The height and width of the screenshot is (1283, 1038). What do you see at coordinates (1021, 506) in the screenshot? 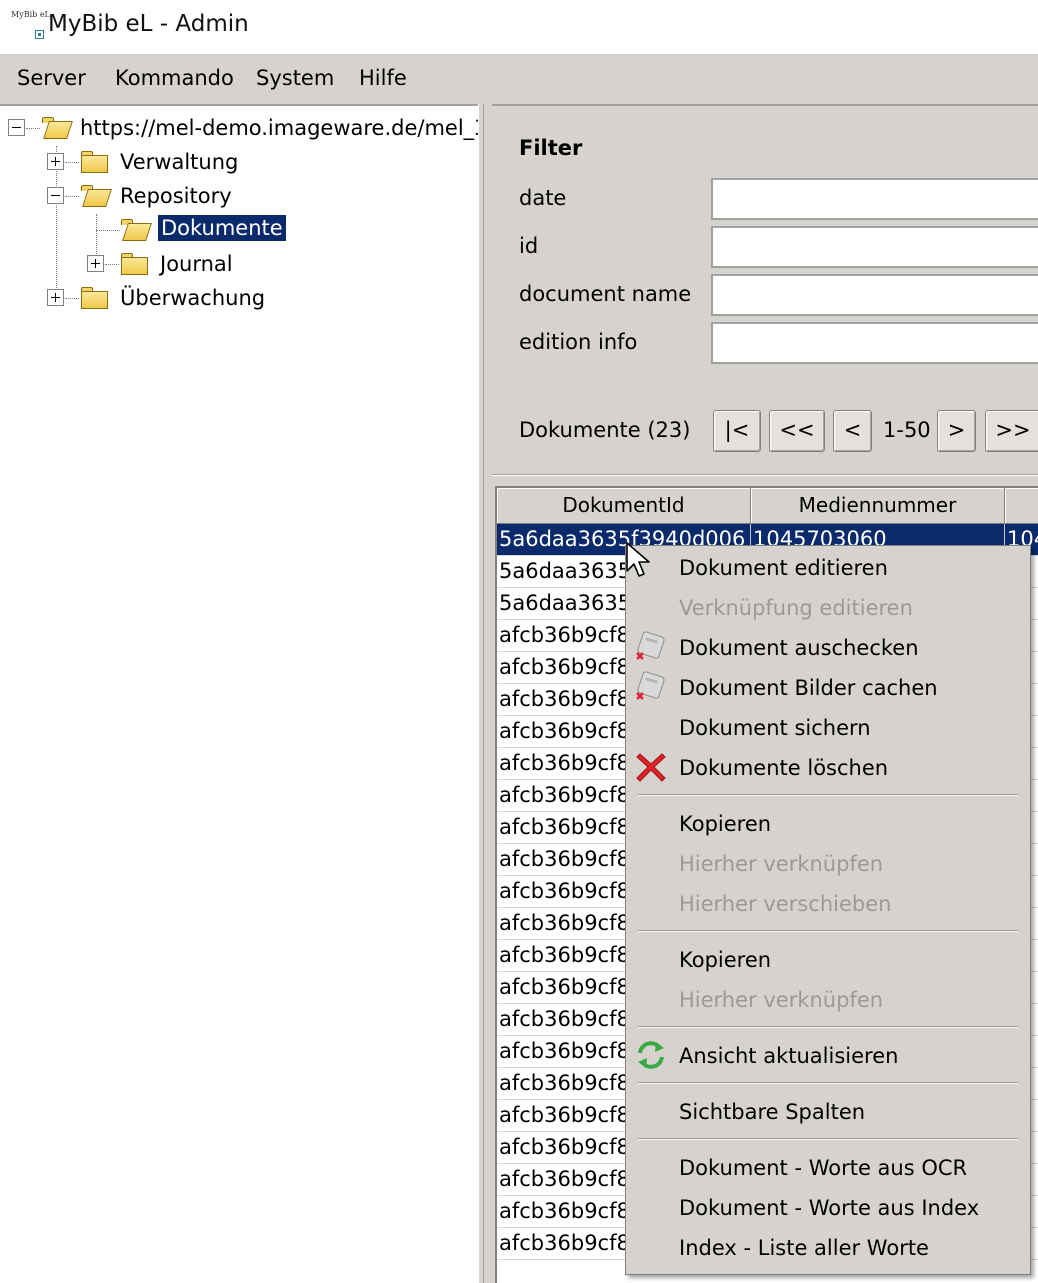
I see `column-header-extra` at bounding box center [1021, 506].